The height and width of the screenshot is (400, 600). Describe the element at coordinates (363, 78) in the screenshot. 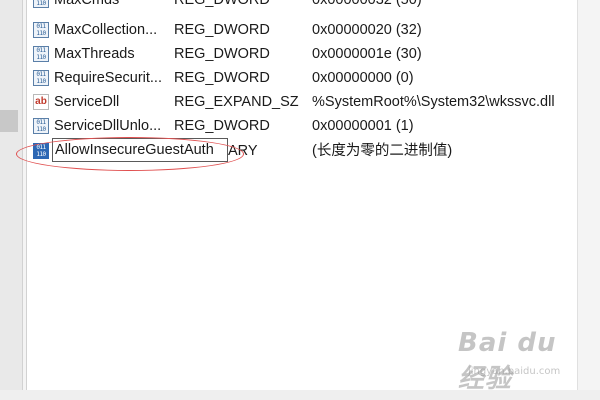

I see `value-data: 0x00000000 (0)` at that location.